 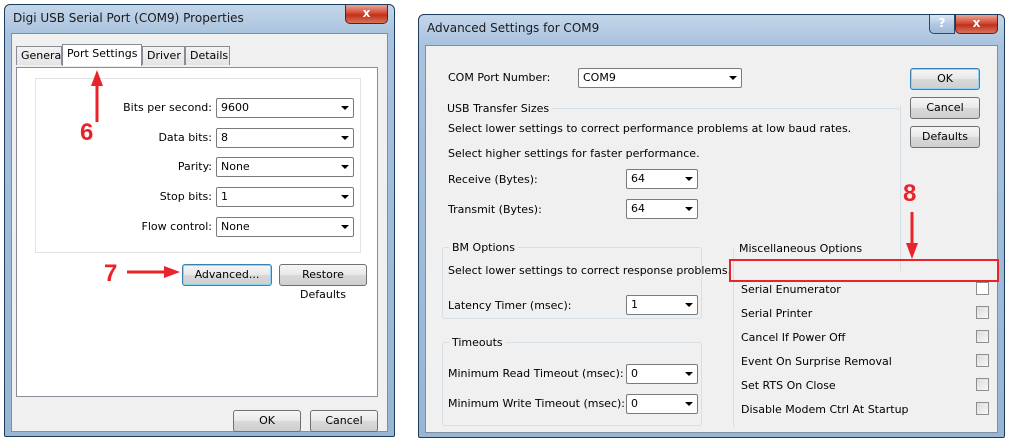 I want to click on arrow-7-icon, so click(x=153, y=272).